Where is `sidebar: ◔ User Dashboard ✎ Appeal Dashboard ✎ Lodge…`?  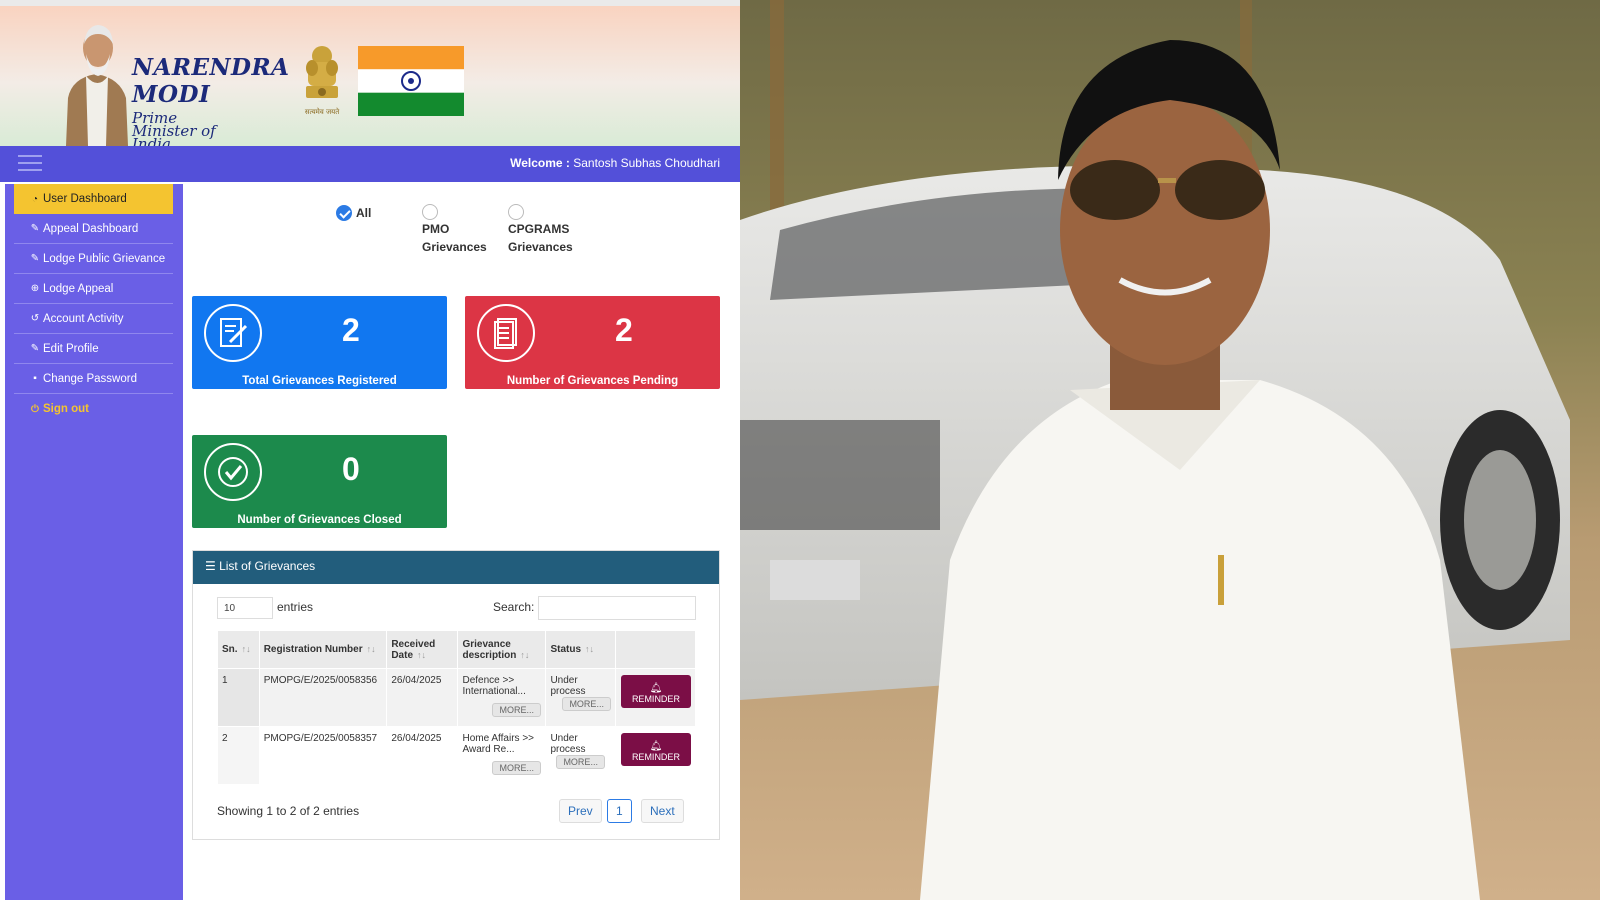
sidebar: ◔ User Dashboard ✎ Appeal Dashboard ✎ Lodge… is located at coordinates (94, 542).